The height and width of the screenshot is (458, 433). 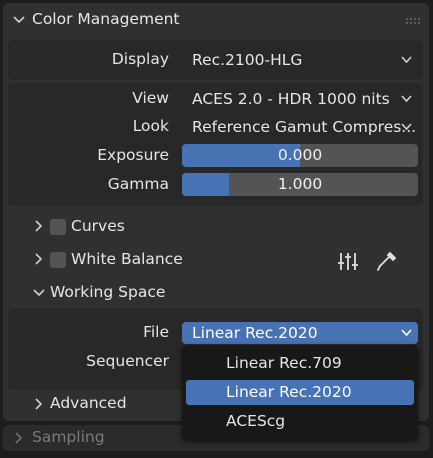 I want to click on curves-checkbox, so click(x=58, y=227).